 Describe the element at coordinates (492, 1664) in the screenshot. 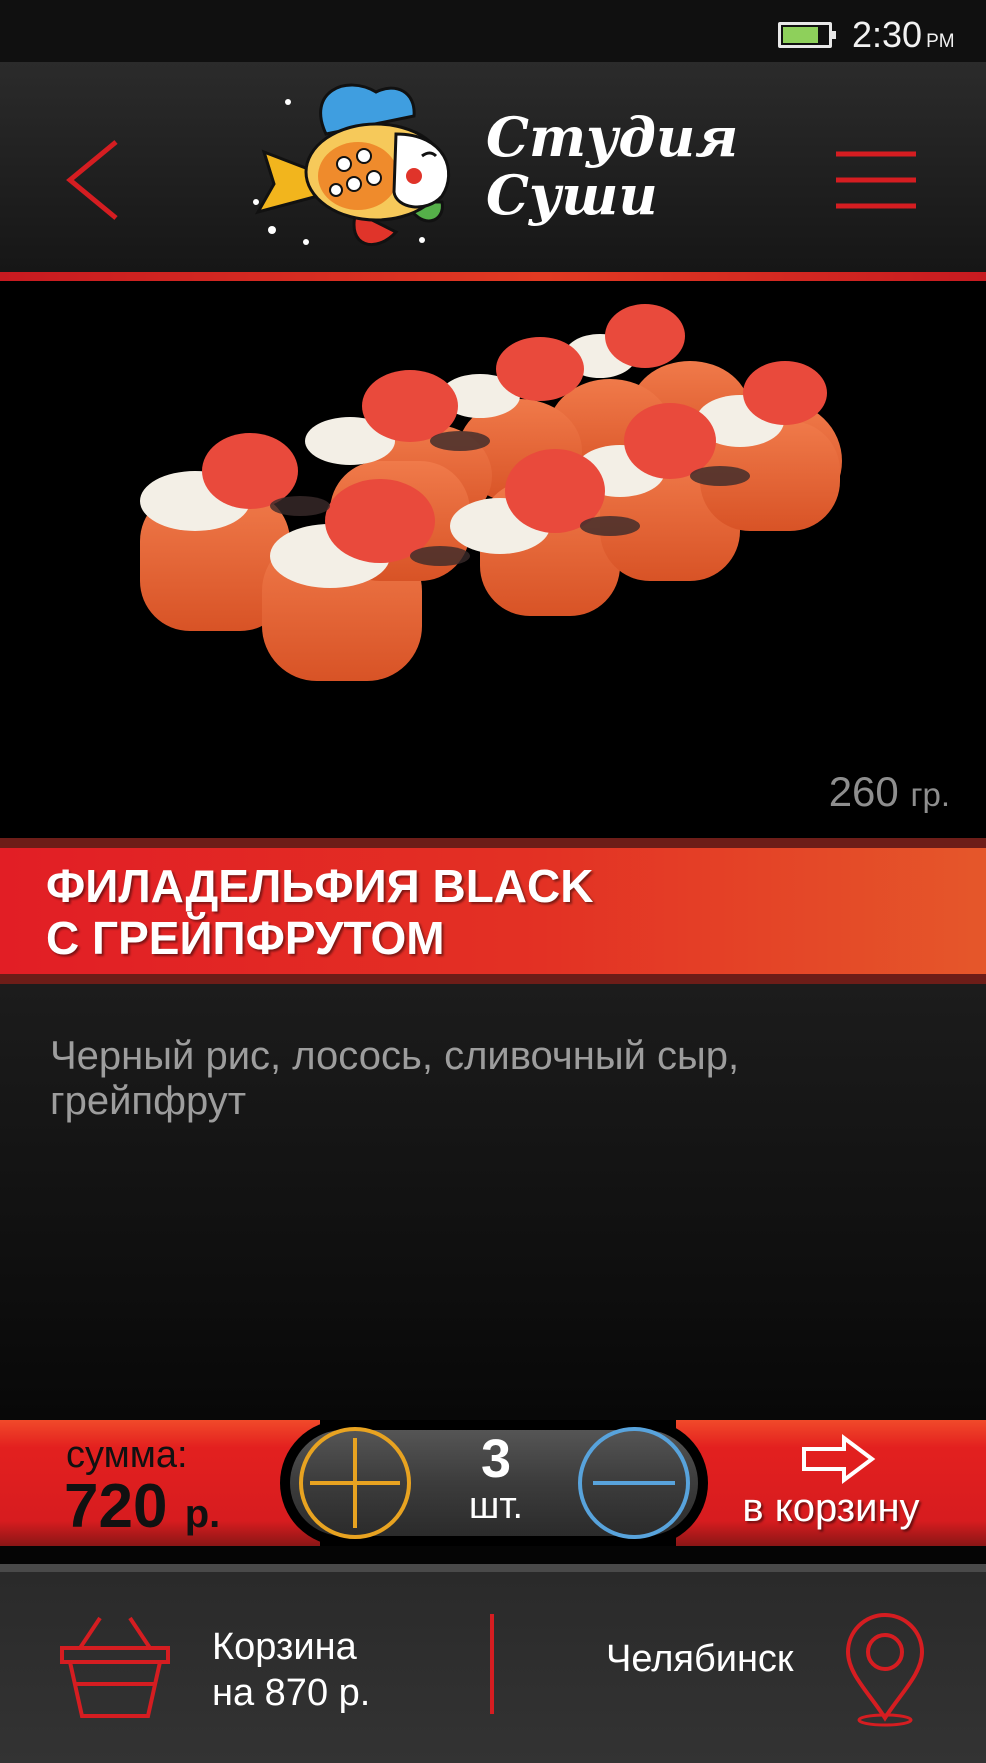

I see `nav-divider` at that location.